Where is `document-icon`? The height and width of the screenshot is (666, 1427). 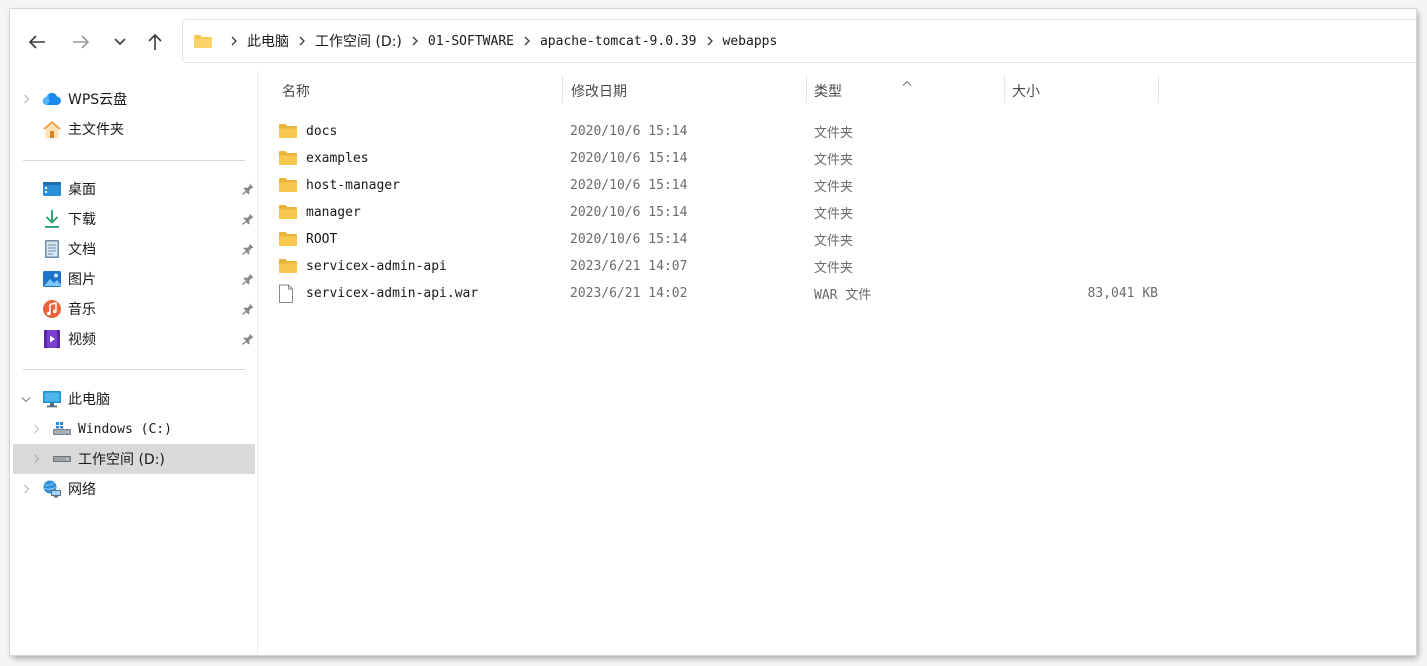 document-icon is located at coordinates (52, 249).